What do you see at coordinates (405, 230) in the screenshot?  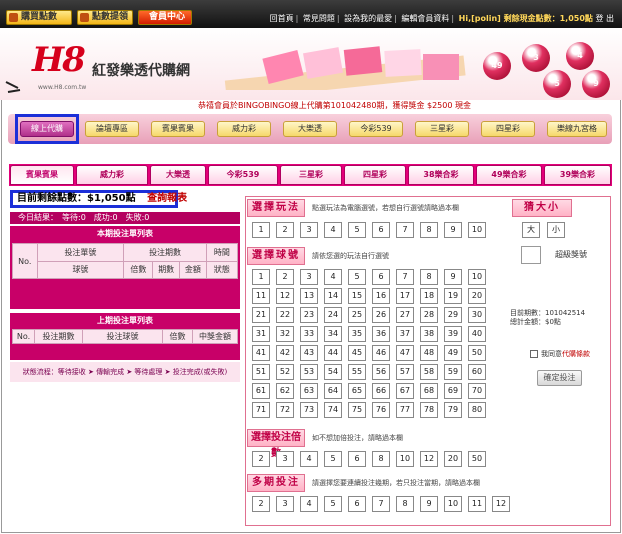 I see `play-mode-button: 7` at bounding box center [405, 230].